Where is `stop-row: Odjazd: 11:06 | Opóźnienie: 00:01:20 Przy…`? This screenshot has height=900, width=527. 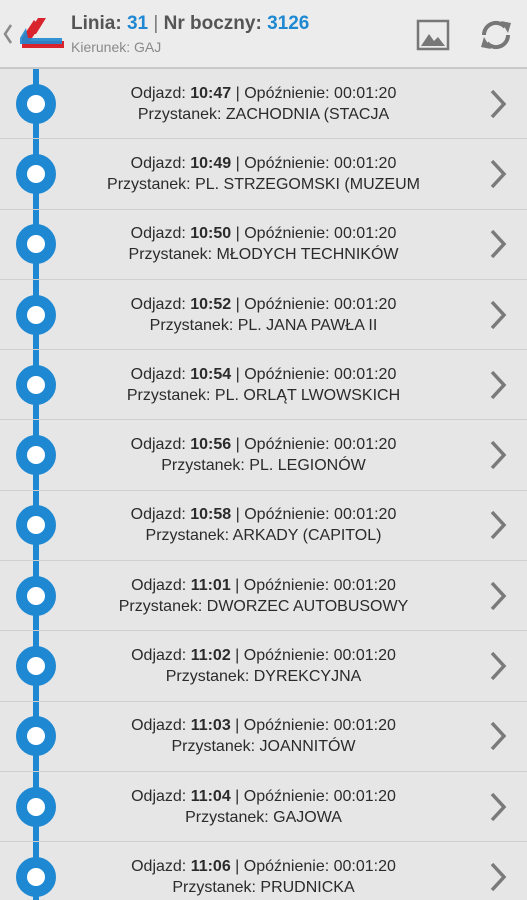
stop-row: Odjazd: 11:06 | Opóźnienie: 00:01:20 Przy… is located at coordinates (263, 871).